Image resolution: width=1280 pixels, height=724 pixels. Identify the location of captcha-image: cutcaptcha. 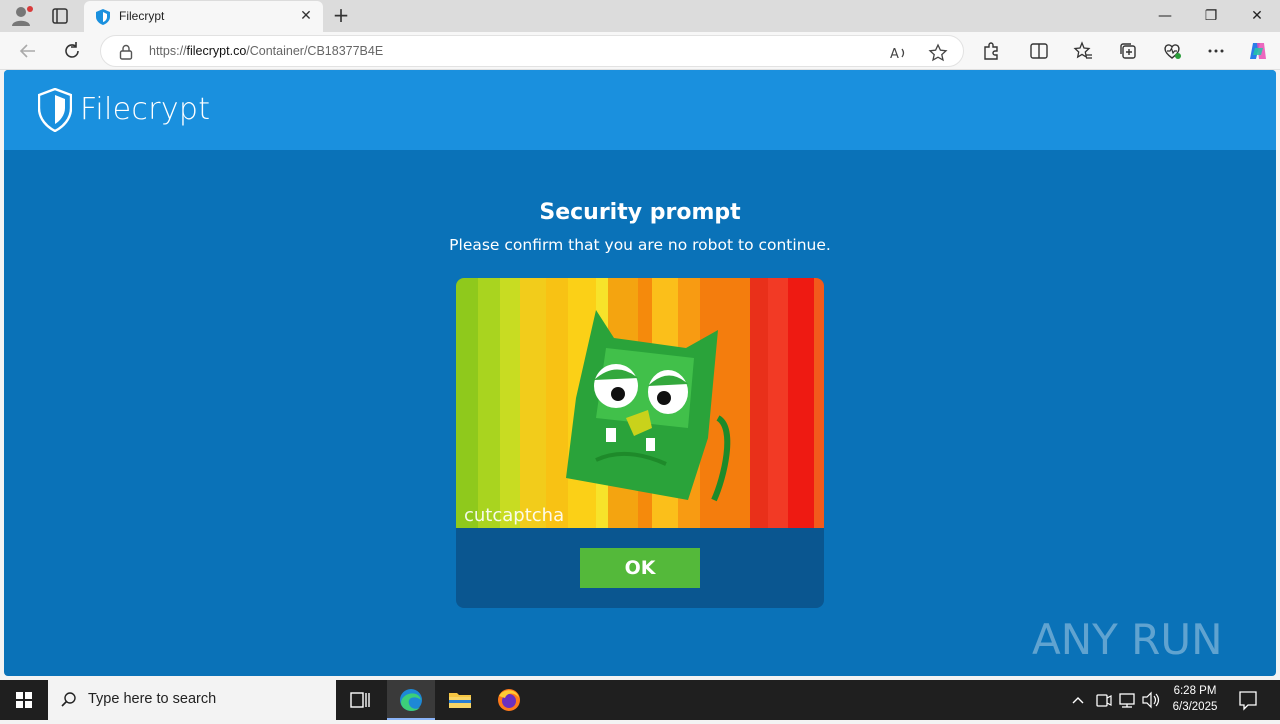
(640, 403).